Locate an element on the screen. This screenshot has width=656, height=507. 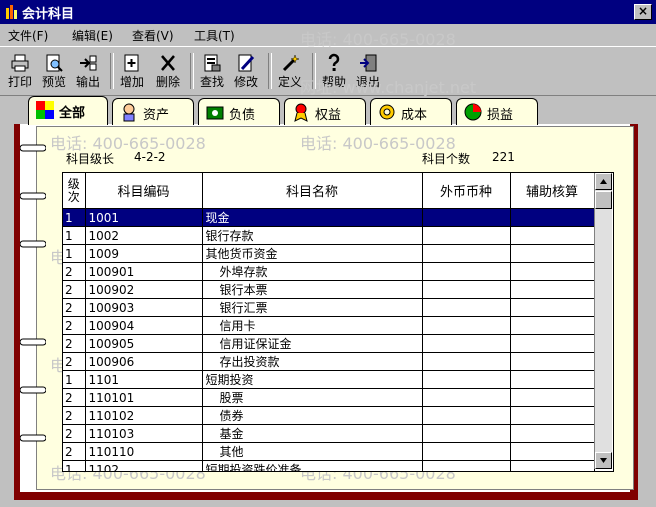
print-button: 打印 is located at coordinates (20, 71).